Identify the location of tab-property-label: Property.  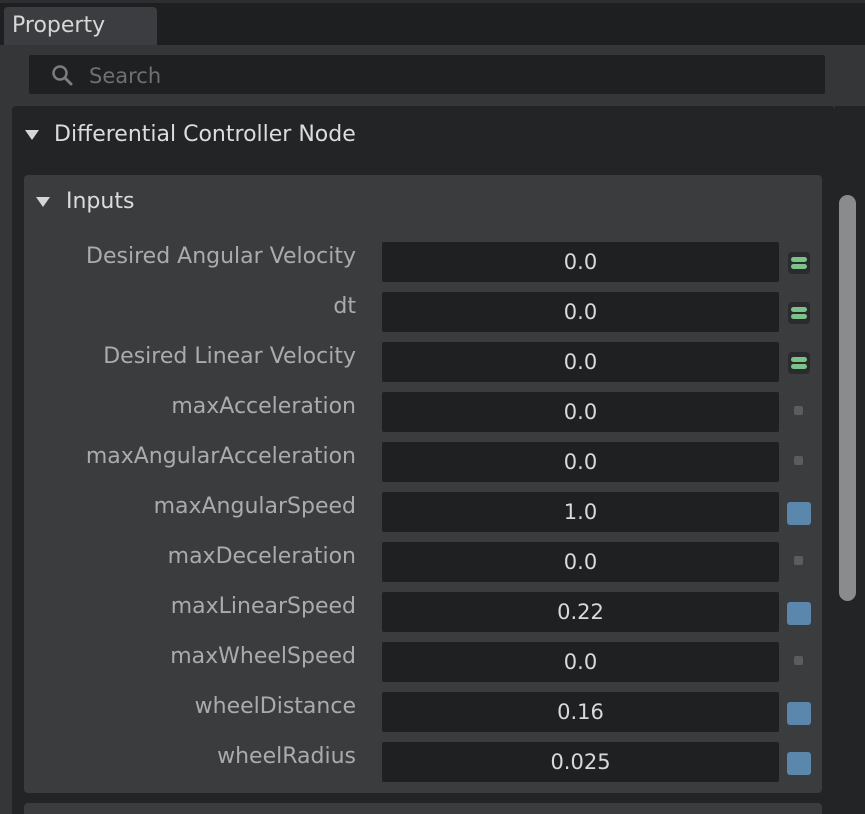
(59, 25).